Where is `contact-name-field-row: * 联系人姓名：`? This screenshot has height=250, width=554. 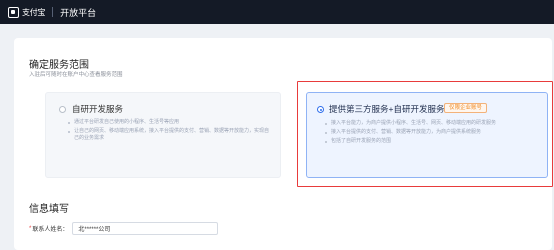 contact-name-field-row: * 联系人姓名： is located at coordinates (124, 228).